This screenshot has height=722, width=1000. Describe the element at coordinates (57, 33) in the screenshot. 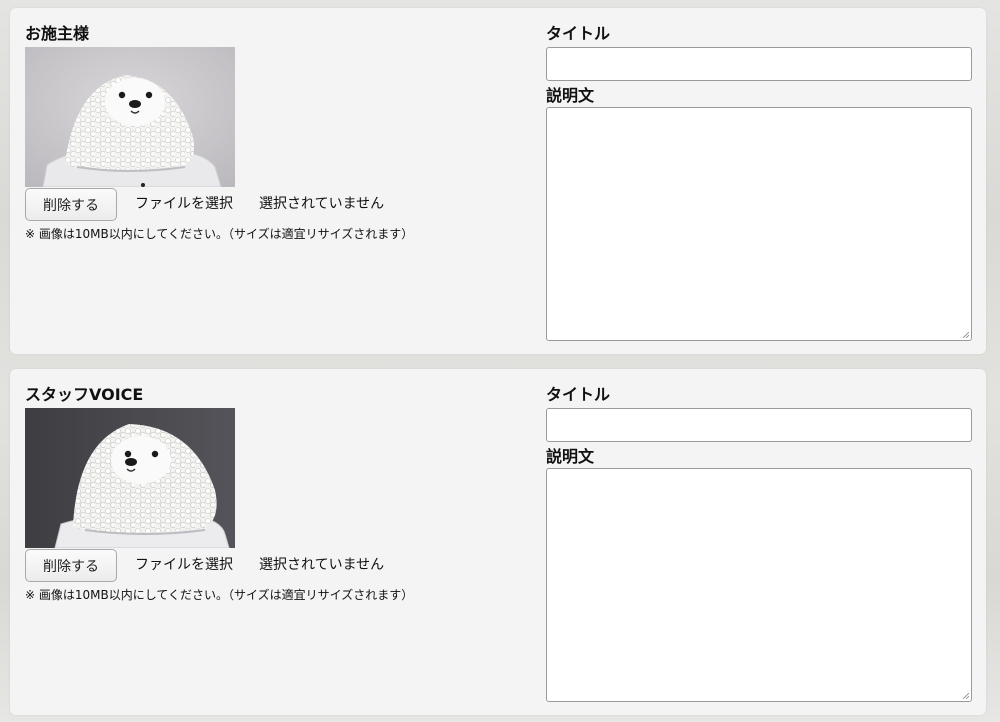

I see `section-title: お施主様` at that location.